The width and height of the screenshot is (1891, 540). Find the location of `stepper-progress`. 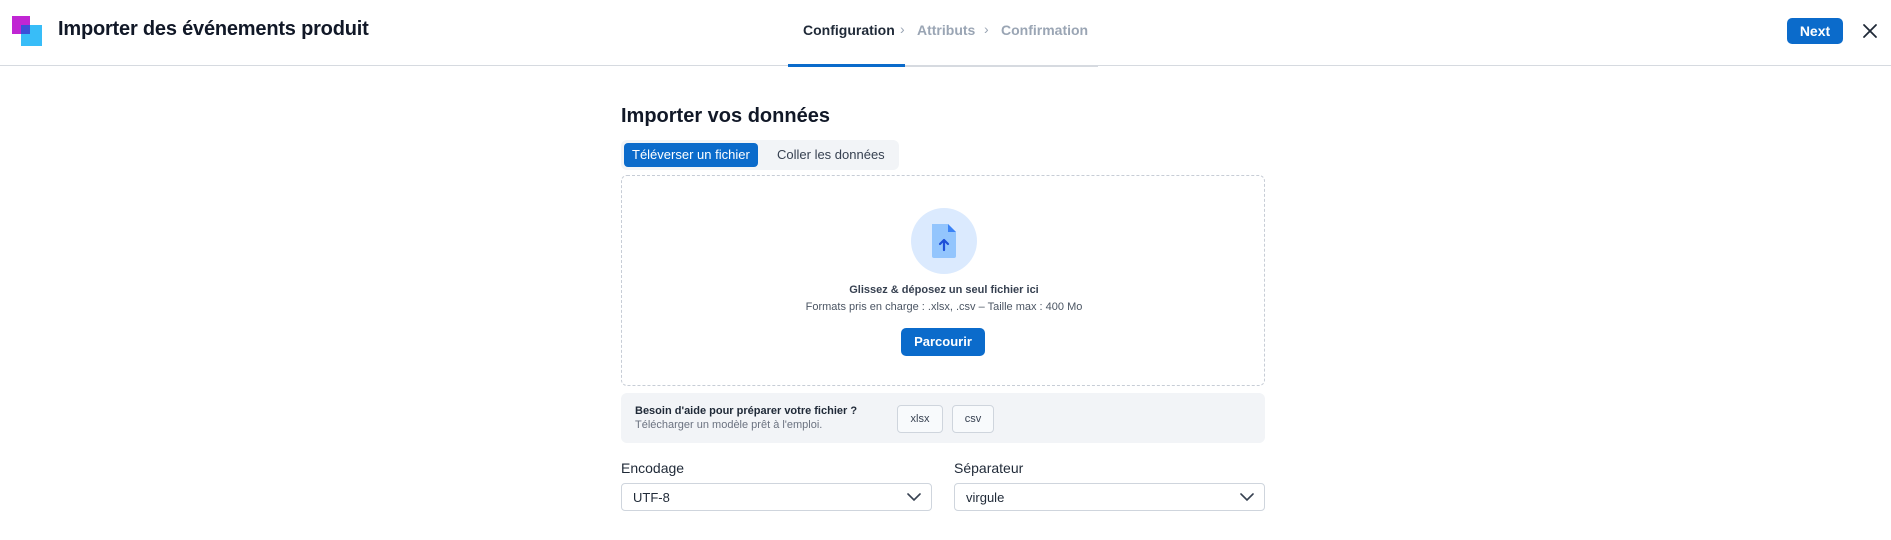

stepper-progress is located at coordinates (846, 65).